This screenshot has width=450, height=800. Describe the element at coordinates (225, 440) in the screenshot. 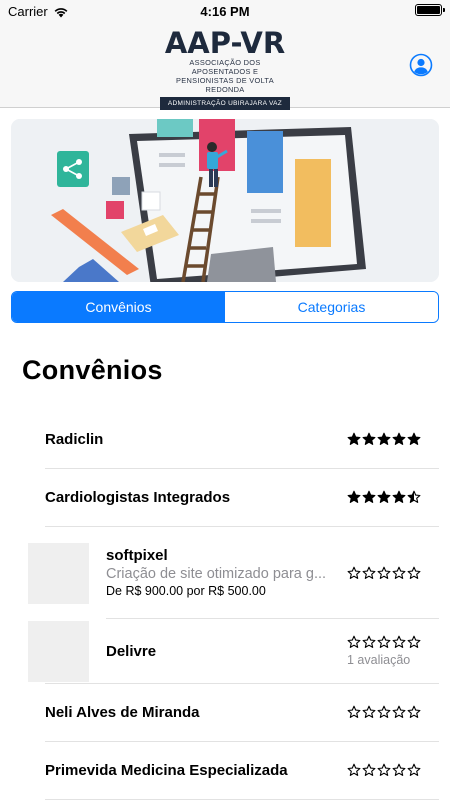

I see `list-item: Radiclin` at that location.